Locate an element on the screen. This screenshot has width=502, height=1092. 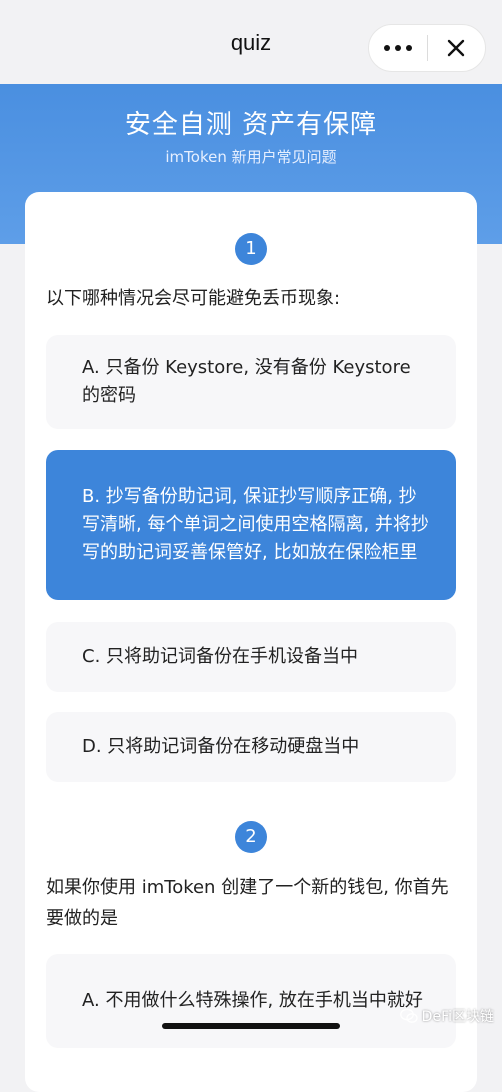
question-number-badge: 1 is located at coordinates (251, 249).